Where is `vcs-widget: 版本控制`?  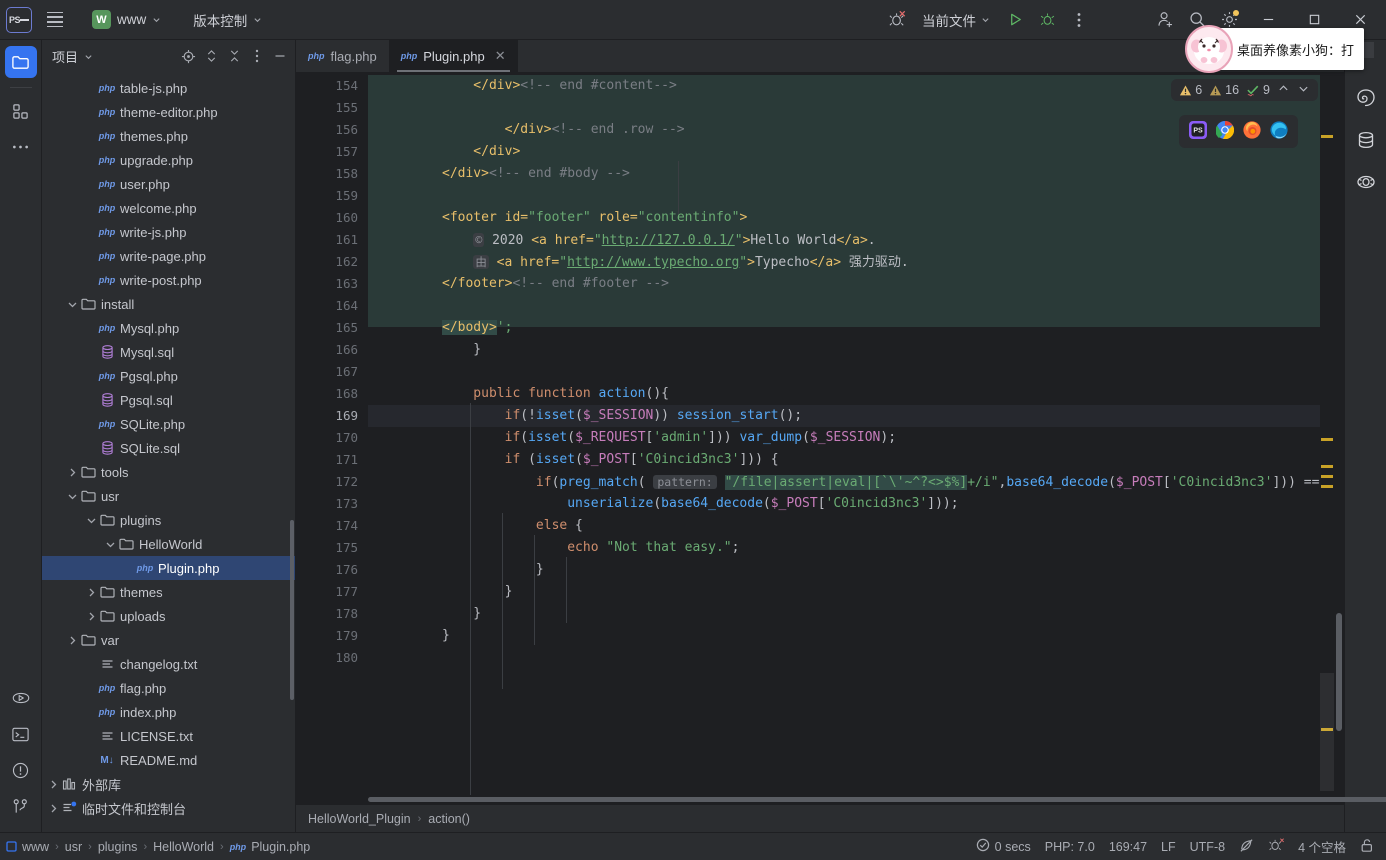 vcs-widget: 版本控制 is located at coordinates (227, 20).